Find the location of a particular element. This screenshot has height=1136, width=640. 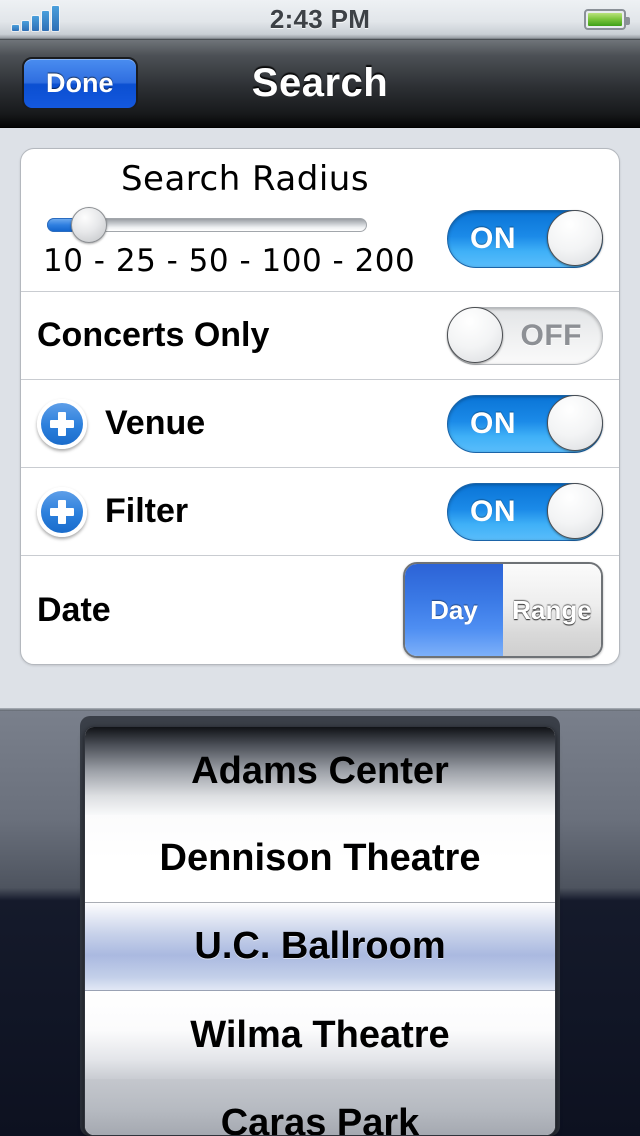

row-label-concerts-only: Concerts Only is located at coordinates (153, 335).